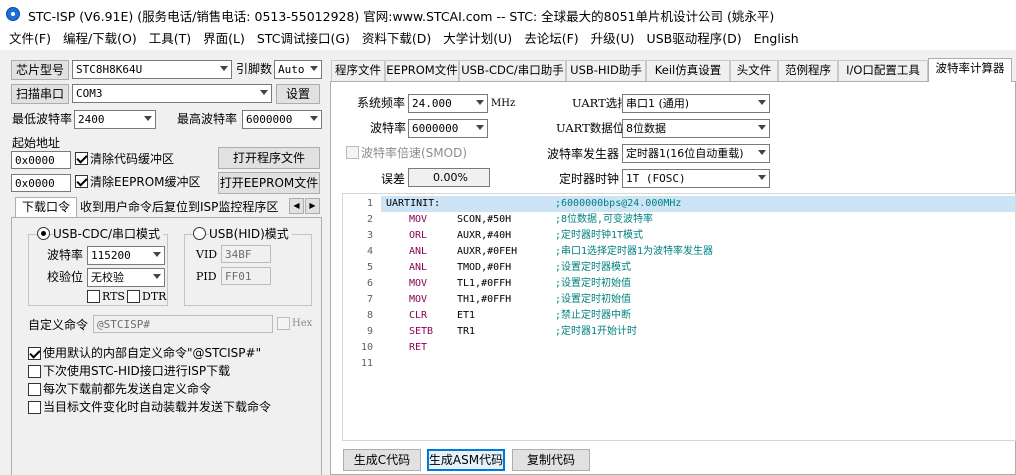 This screenshot has height=475, width=1016. I want to click on tab-program-file: 程序文件, so click(358, 70).